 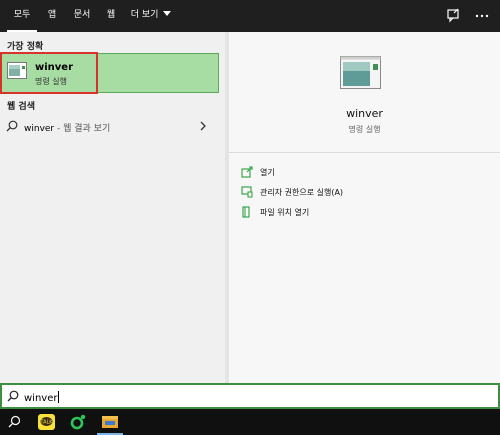 I want to click on file-explorer-icon, so click(x=110, y=422).